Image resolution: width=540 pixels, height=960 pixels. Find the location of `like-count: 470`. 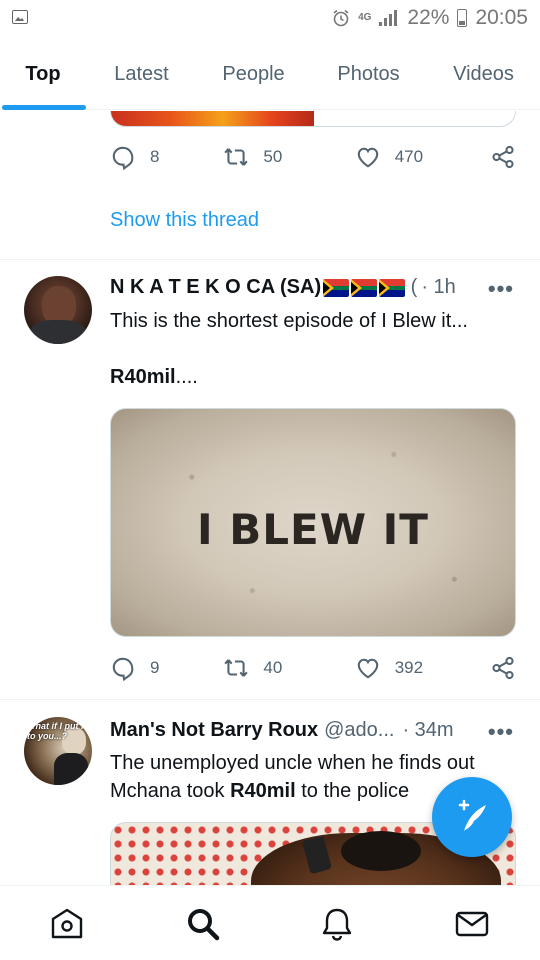

like-count: 470 is located at coordinates (409, 156).